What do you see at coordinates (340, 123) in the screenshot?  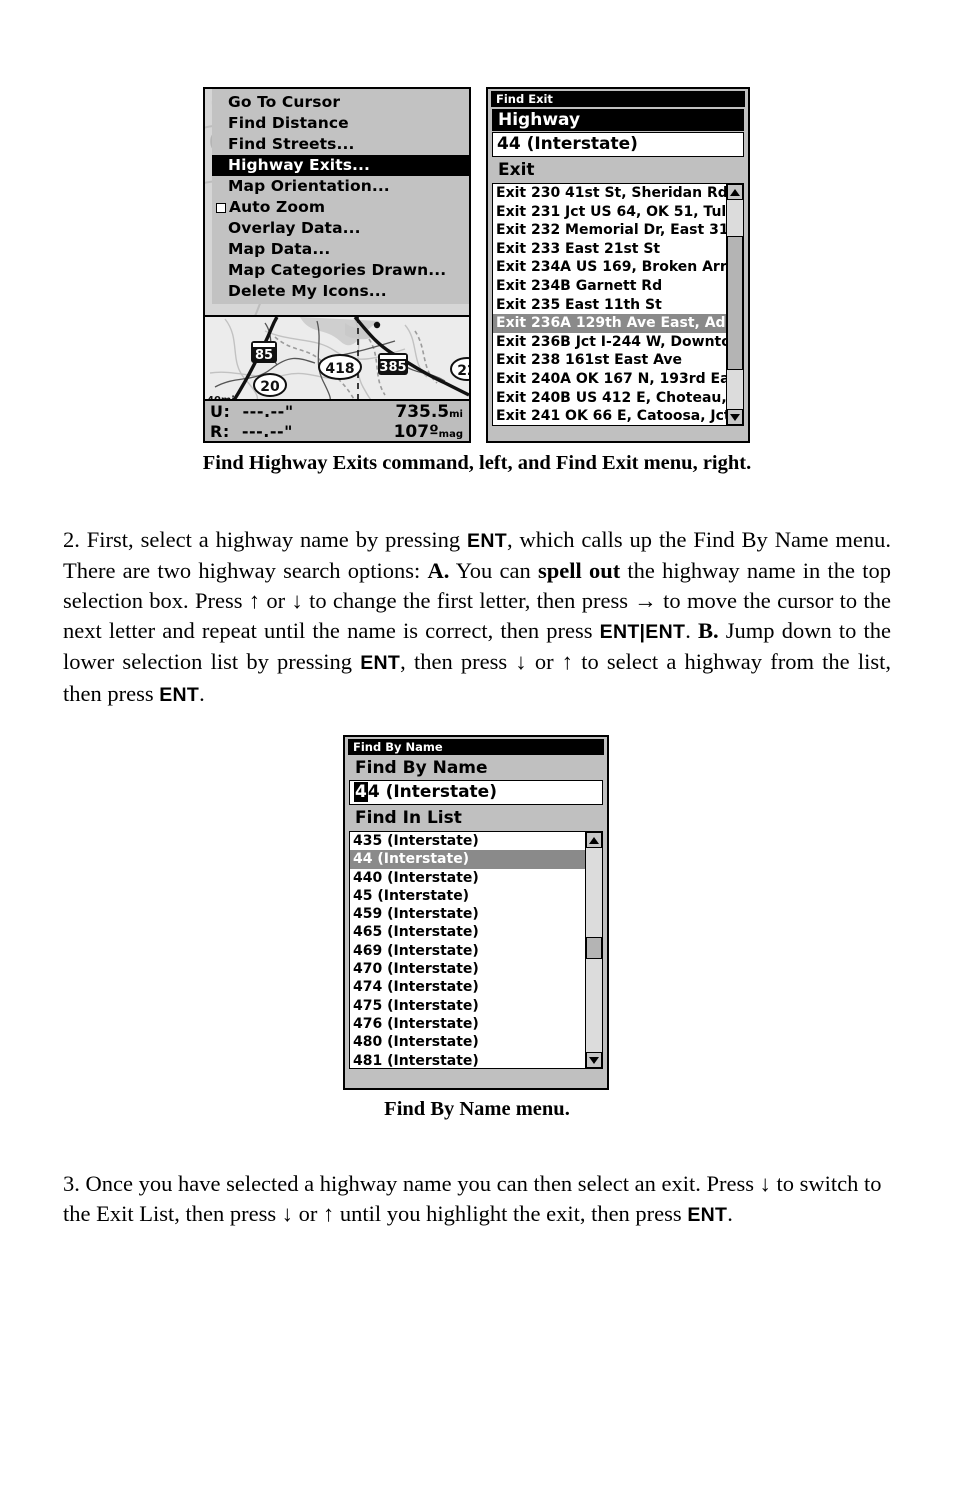 I see `menu-item-find-distance: Find Distance` at bounding box center [340, 123].